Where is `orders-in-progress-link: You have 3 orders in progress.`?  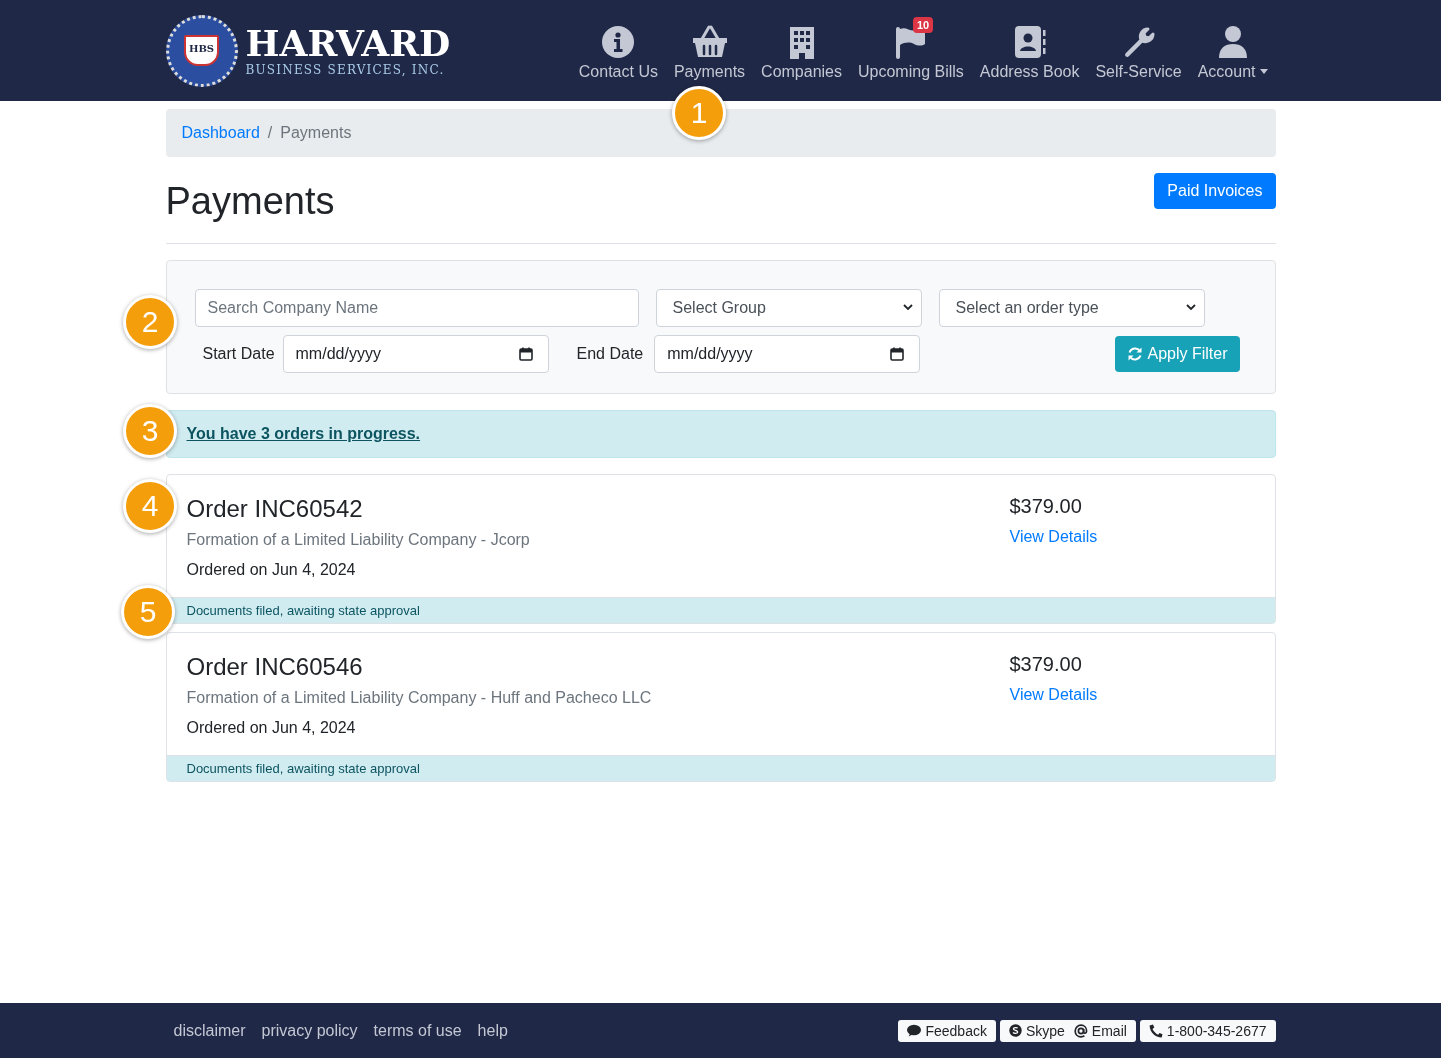 orders-in-progress-link: You have 3 orders in progress. is located at coordinates (303, 433).